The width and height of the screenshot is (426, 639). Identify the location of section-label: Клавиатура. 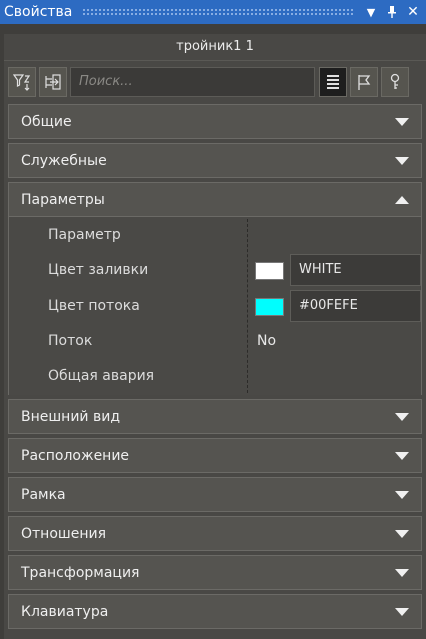
(65, 611).